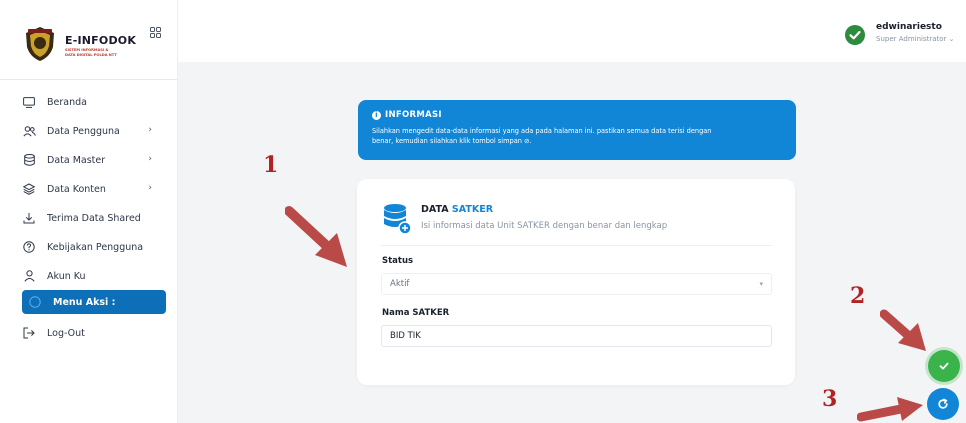  What do you see at coordinates (576, 245) in the screenshot?
I see `divider` at bounding box center [576, 245].